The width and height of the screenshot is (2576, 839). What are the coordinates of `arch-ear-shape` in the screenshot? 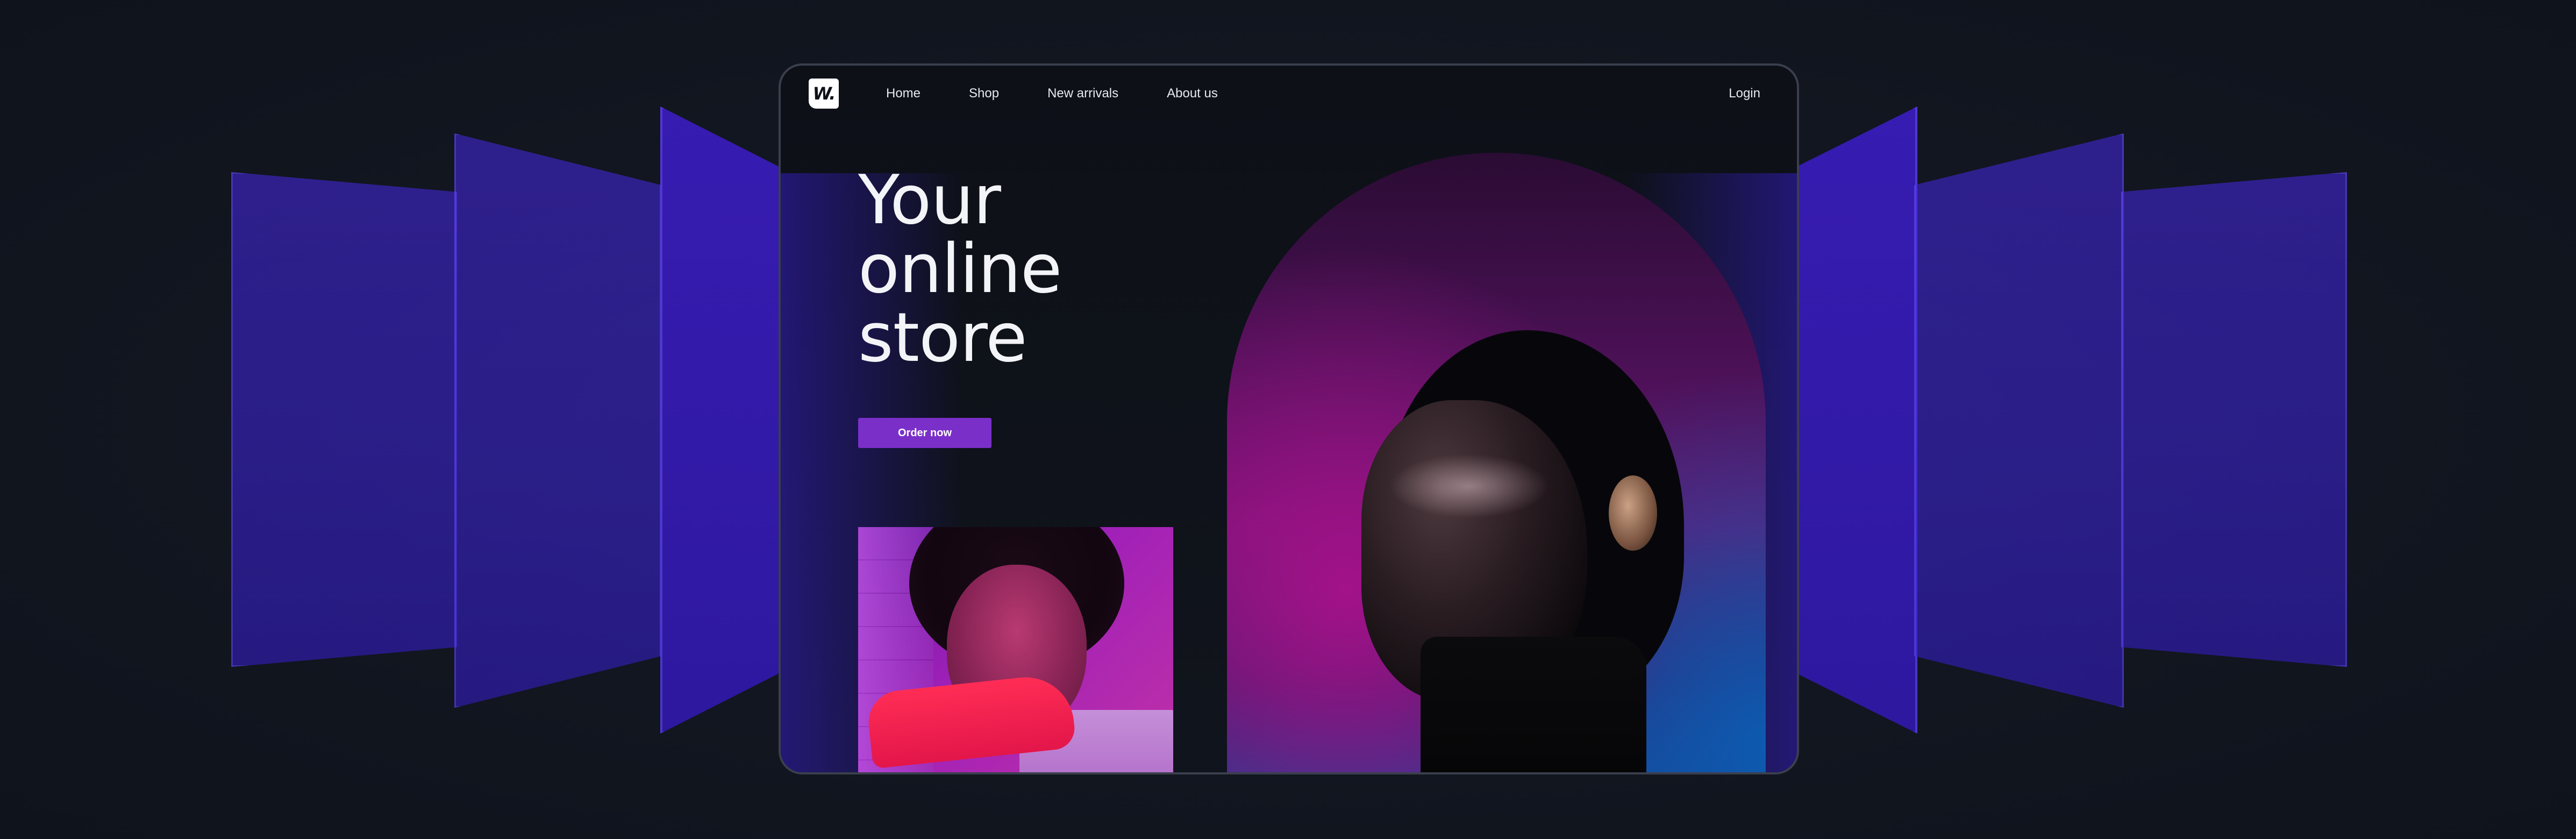 It's located at (1633, 513).